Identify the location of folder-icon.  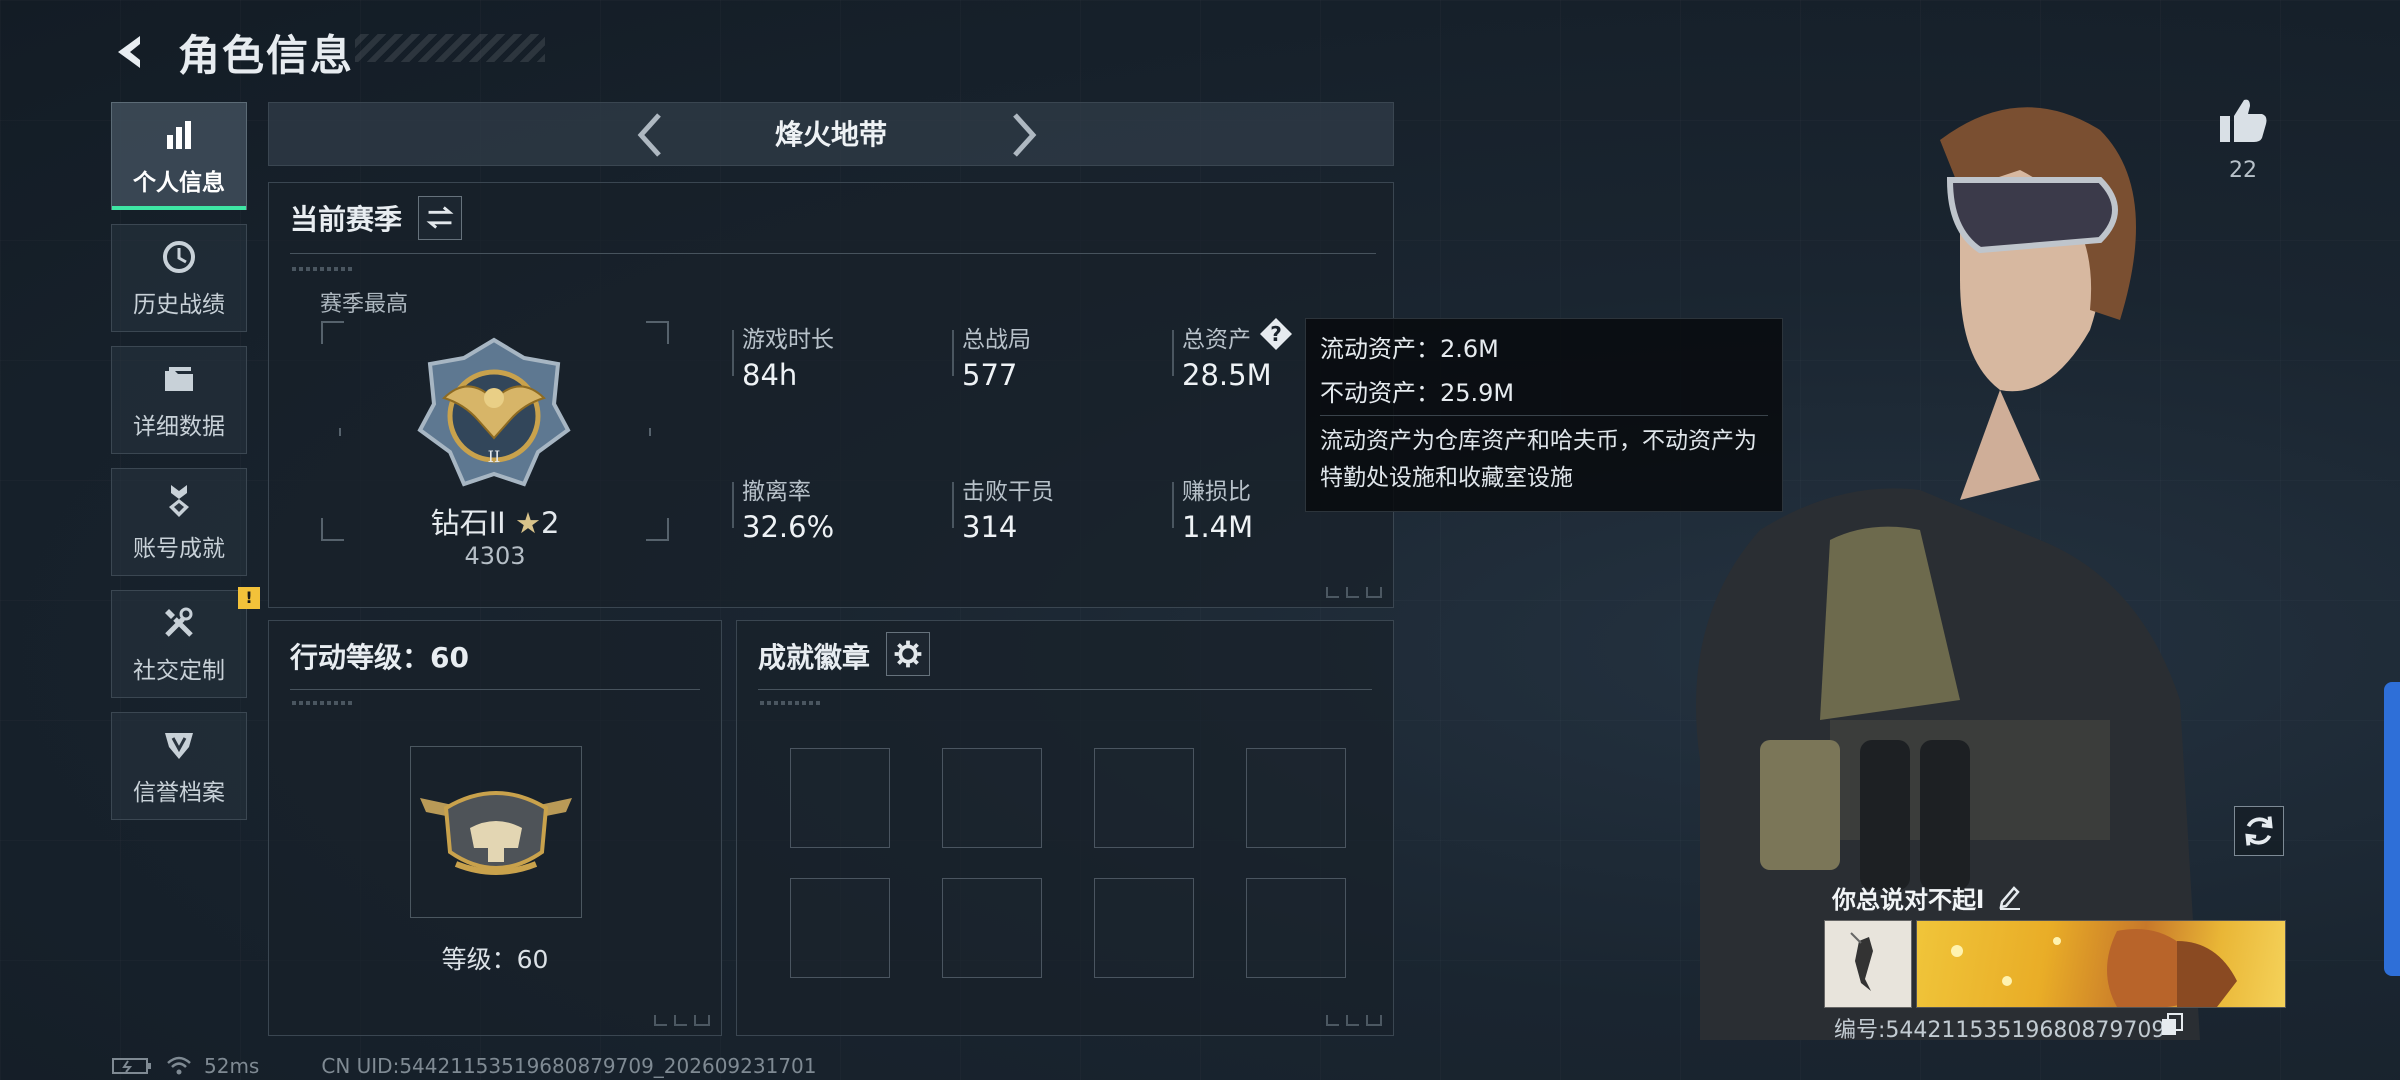
(179, 379).